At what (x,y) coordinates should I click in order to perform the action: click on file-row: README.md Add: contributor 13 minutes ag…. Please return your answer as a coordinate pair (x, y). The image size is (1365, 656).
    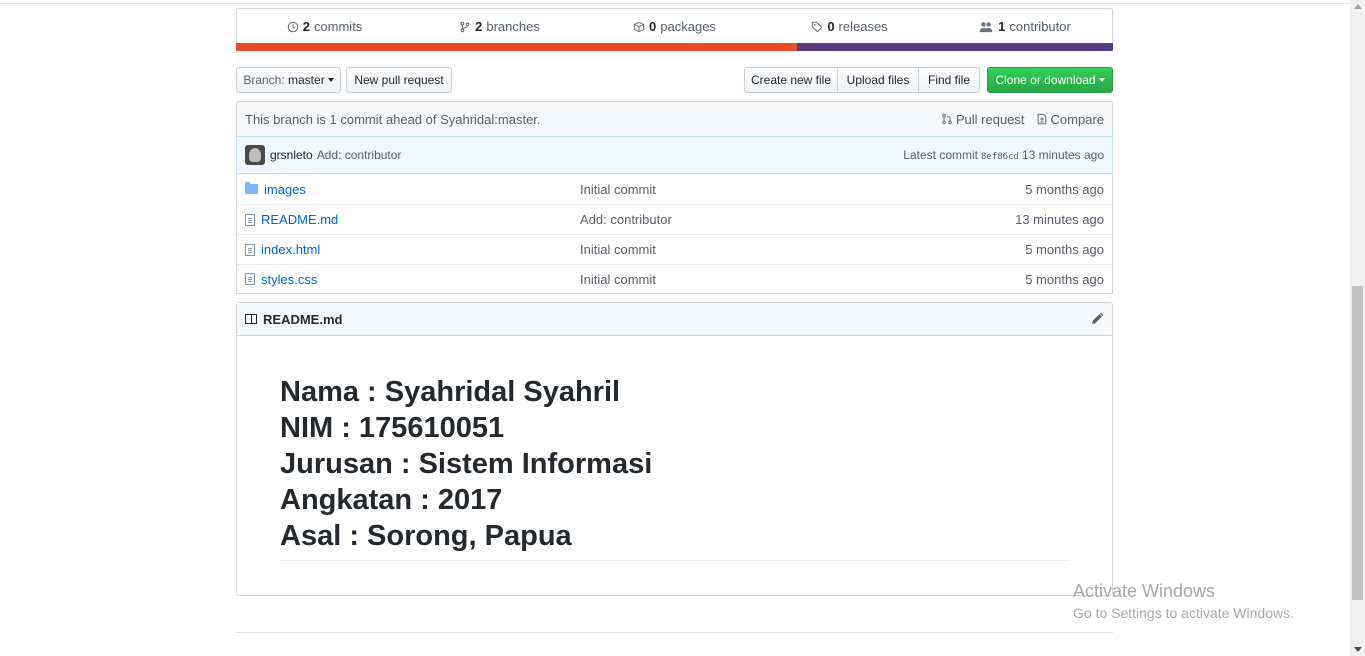
    Looking at the image, I should click on (674, 219).